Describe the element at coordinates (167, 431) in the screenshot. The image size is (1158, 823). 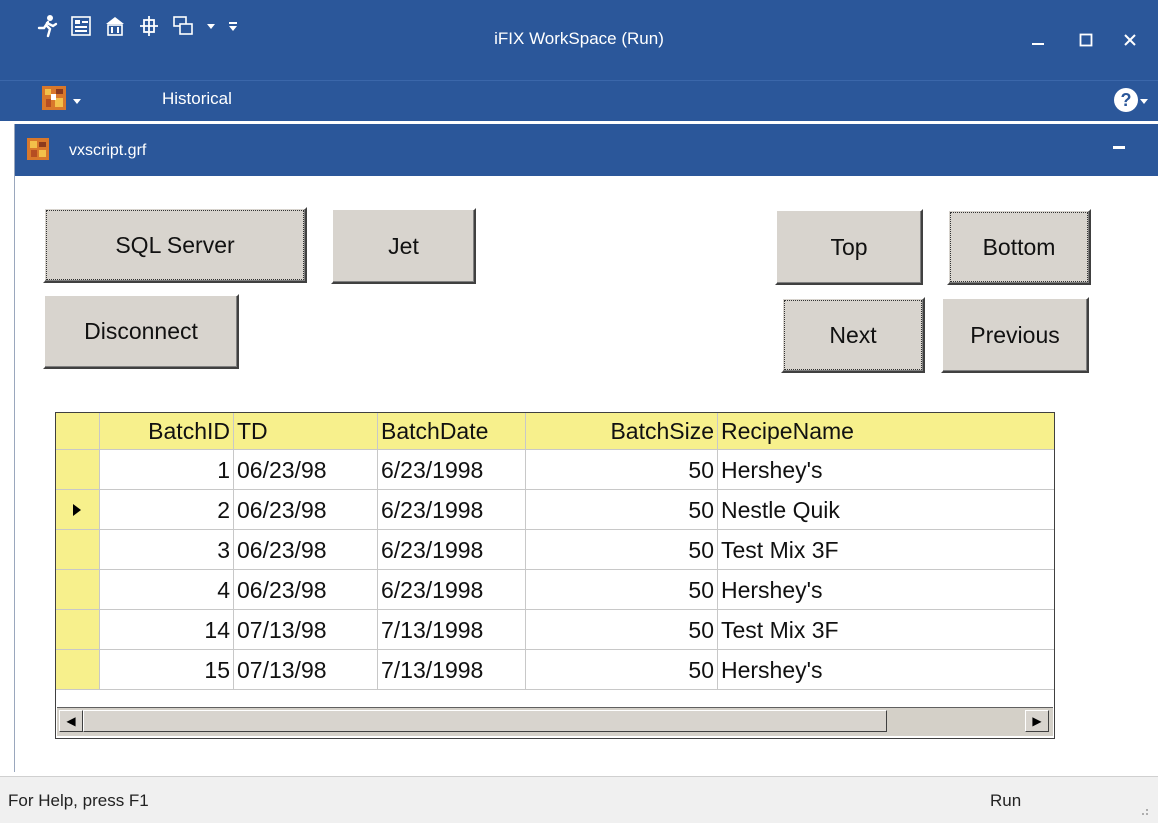
I see `column-header-batchid: BatchID` at that location.